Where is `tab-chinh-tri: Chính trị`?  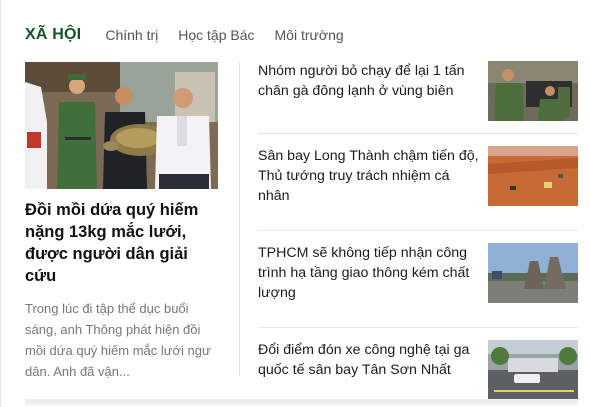
tab-chinh-tri: Chính trị is located at coordinates (131, 35).